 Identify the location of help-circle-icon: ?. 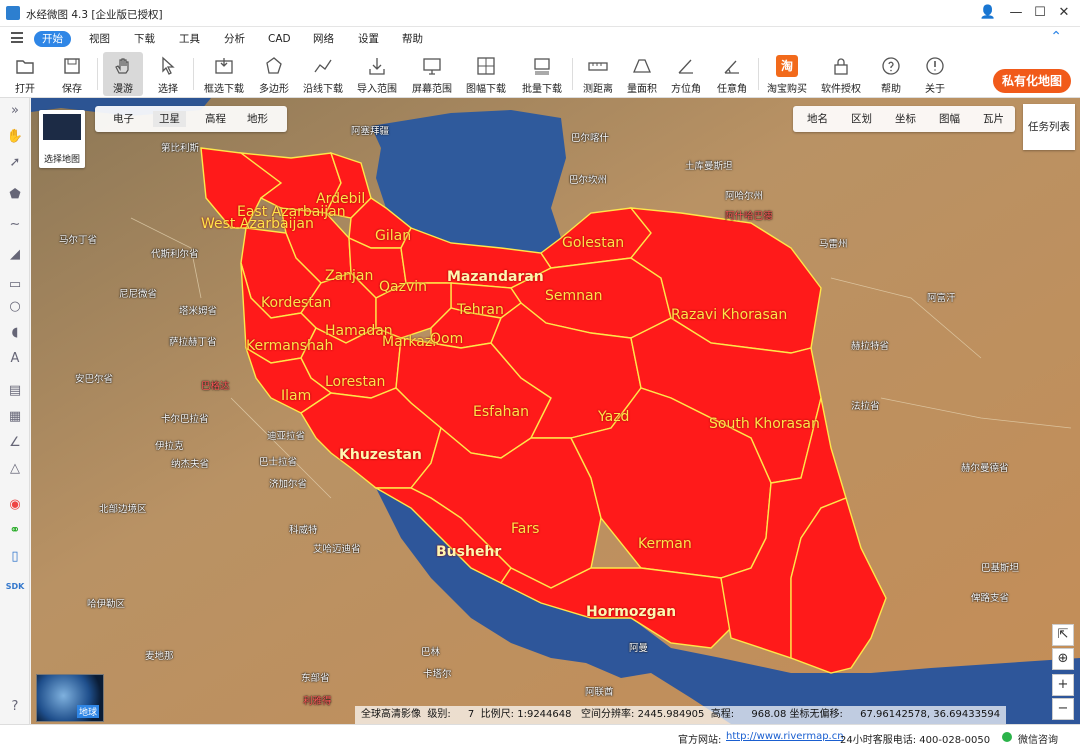
(15, 707).